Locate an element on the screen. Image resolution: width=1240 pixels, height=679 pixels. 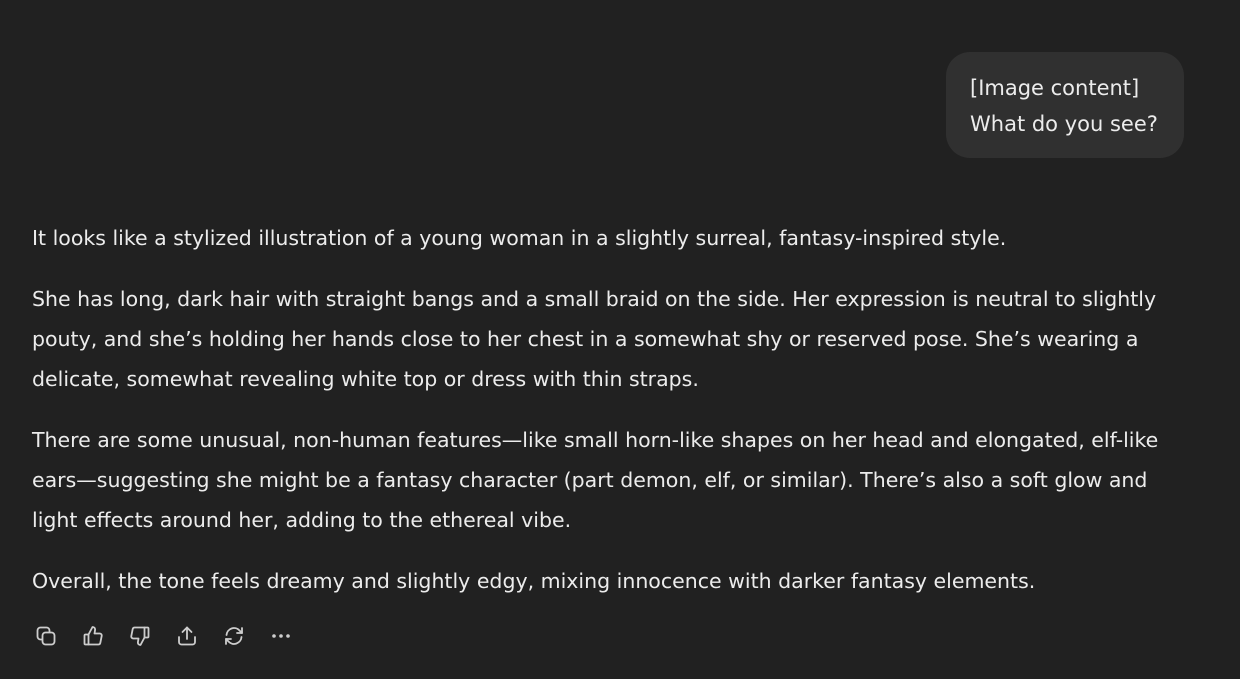
thumbs-down-button is located at coordinates (149, 636).